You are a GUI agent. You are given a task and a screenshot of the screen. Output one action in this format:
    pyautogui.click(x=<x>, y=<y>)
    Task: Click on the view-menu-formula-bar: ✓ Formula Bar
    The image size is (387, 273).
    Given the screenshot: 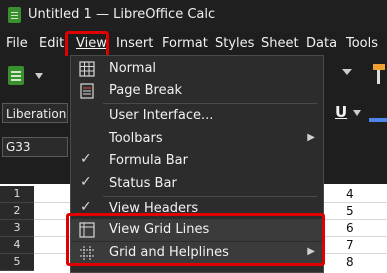 What is the action you would take?
    pyautogui.click(x=197, y=161)
    